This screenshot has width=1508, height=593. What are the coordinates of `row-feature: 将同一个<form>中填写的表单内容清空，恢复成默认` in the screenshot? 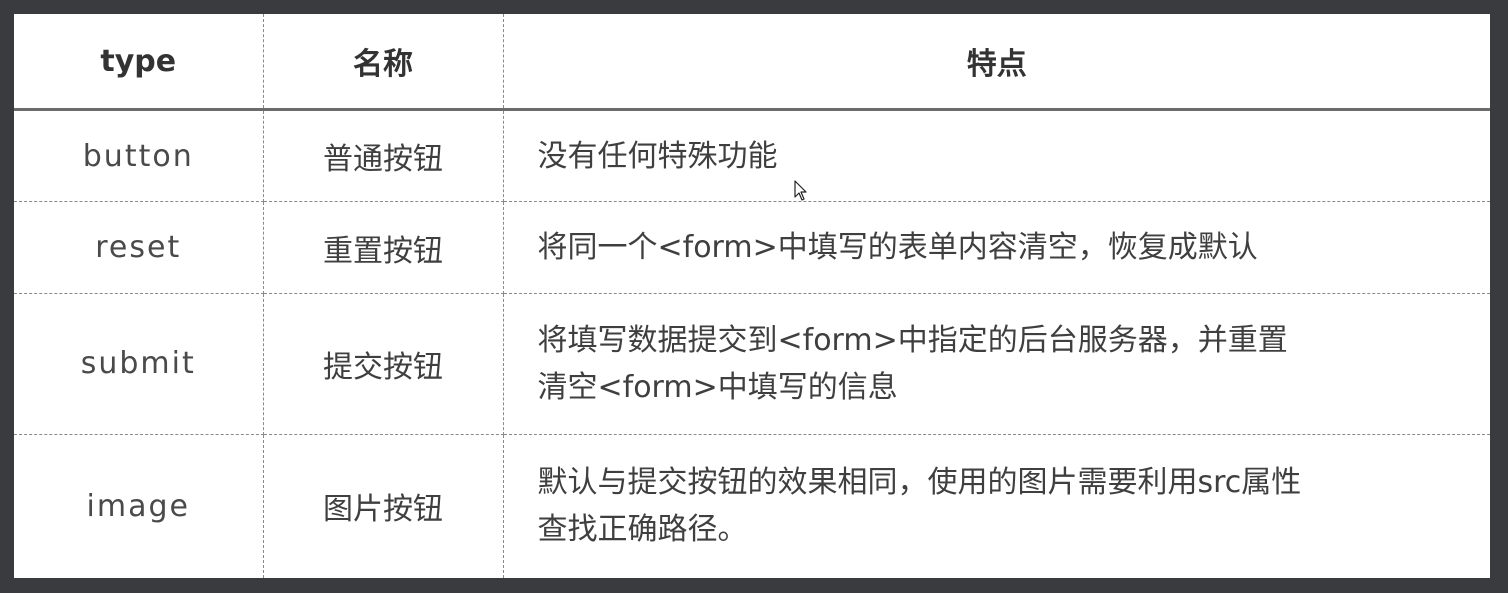 It's located at (996, 247).